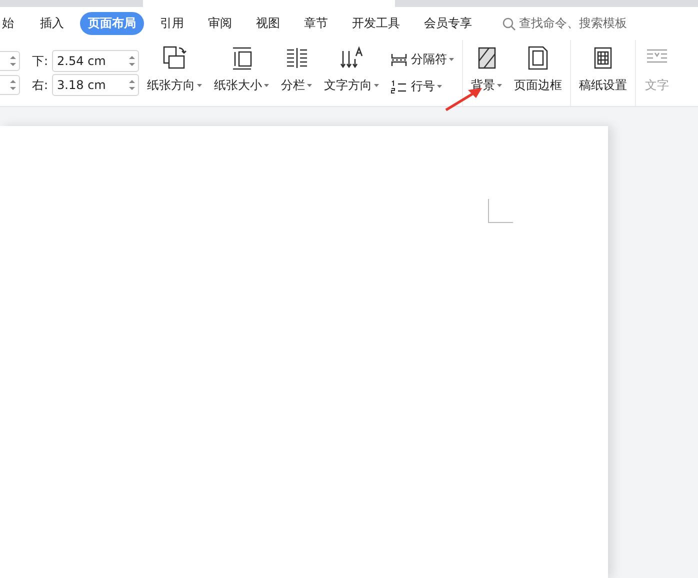  What do you see at coordinates (96, 85) in the screenshot?
I see `margin-input: 3.18 cm` at bounding box center [96, 85].